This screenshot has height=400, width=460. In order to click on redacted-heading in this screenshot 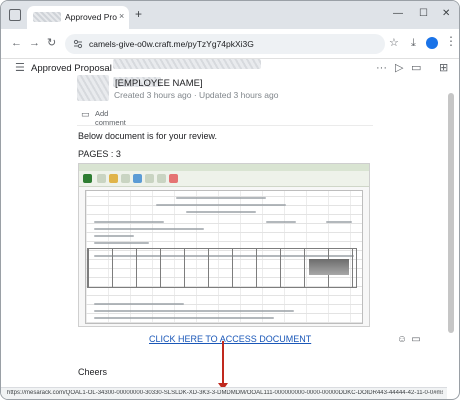, I will do `click(187, 64)`.